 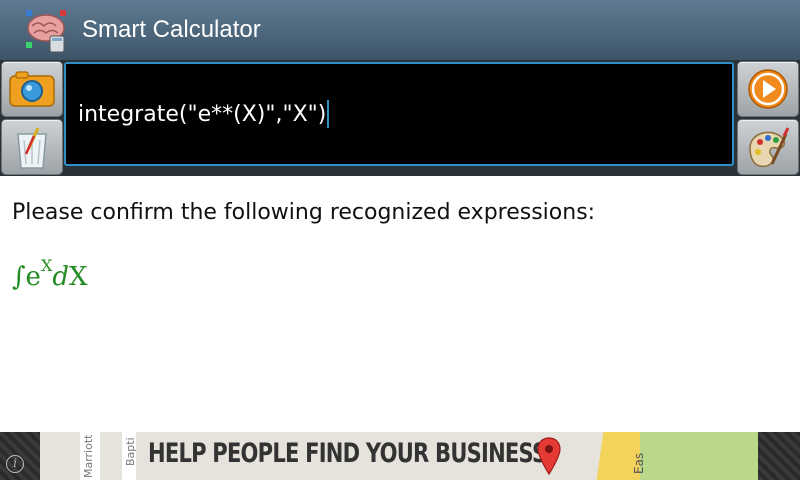 I want to click on play-icon, so click(x=768, y=89).